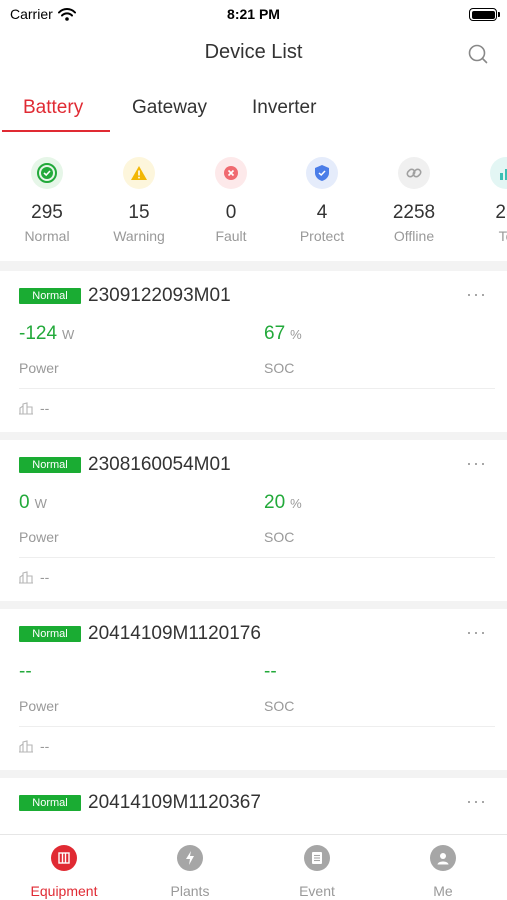 The image size is (507, 900). I want to click on stat-label: Protect, so click(322, 236).